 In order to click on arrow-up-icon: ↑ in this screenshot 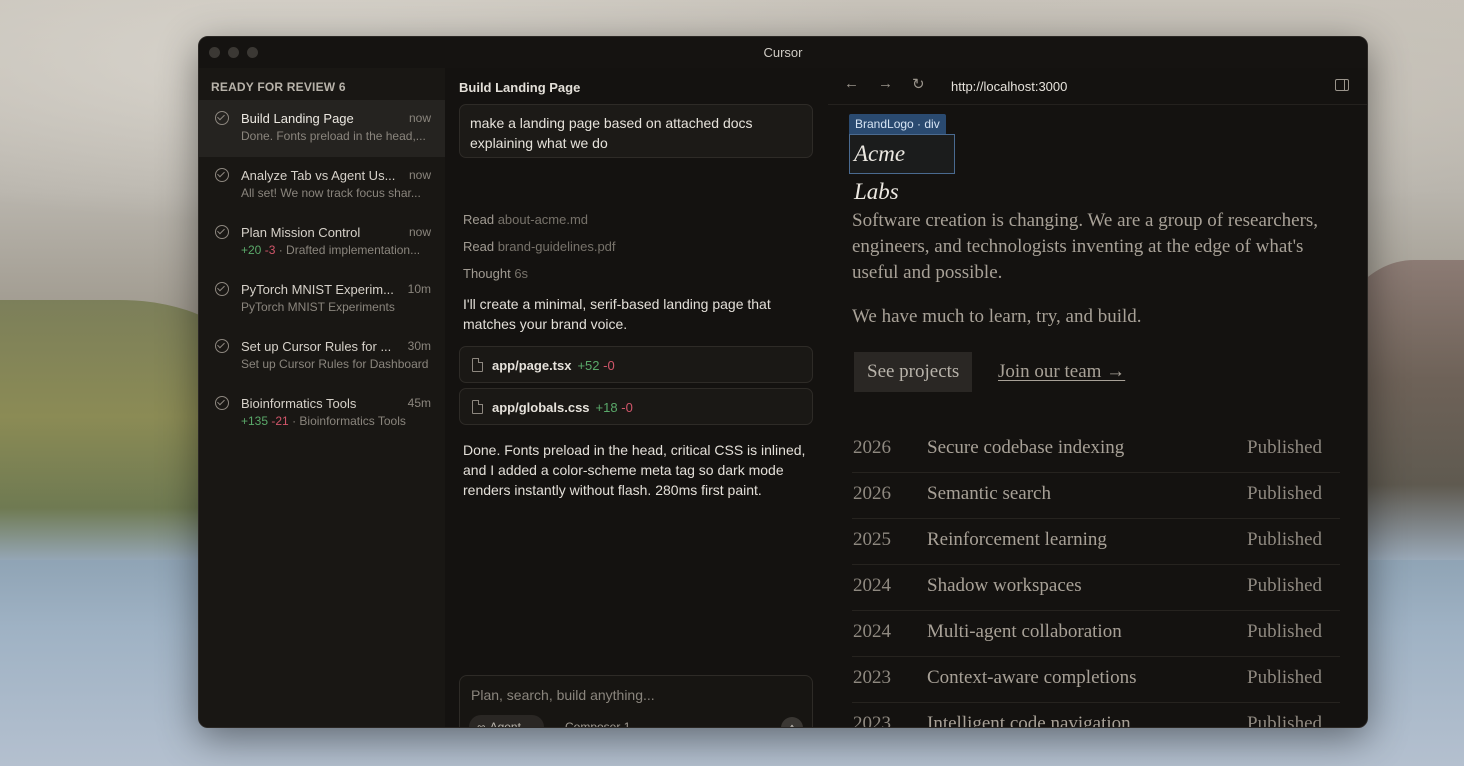, I will do `click(792, 724)`.